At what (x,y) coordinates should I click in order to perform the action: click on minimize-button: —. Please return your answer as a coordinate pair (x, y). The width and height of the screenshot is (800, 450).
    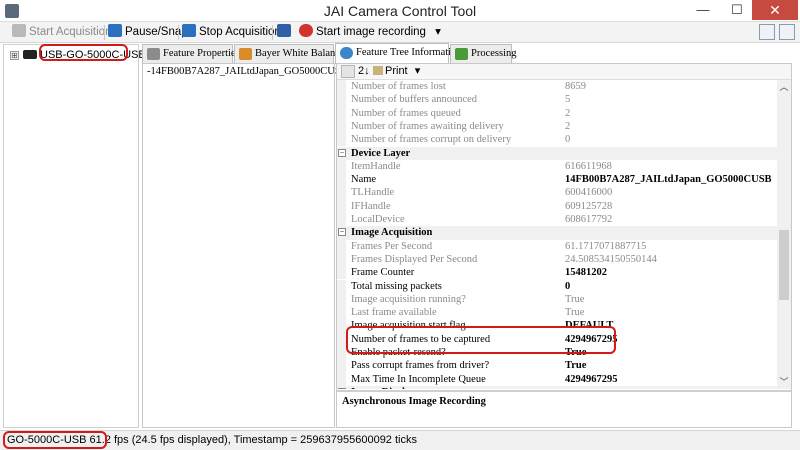
    Looking at the image, I should click on (703, 10).